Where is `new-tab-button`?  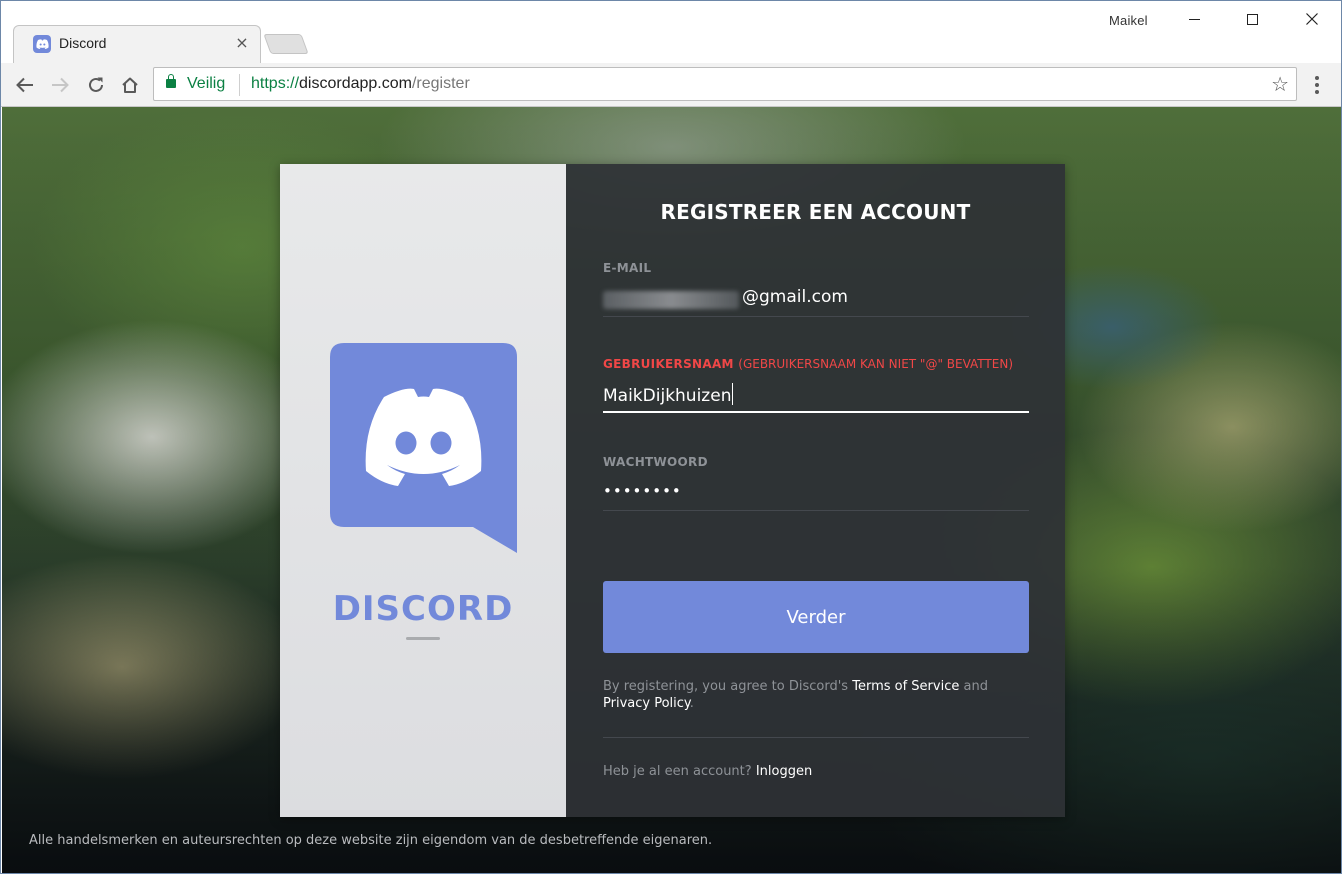
new-tab-button is located at coordinates (286, 44).